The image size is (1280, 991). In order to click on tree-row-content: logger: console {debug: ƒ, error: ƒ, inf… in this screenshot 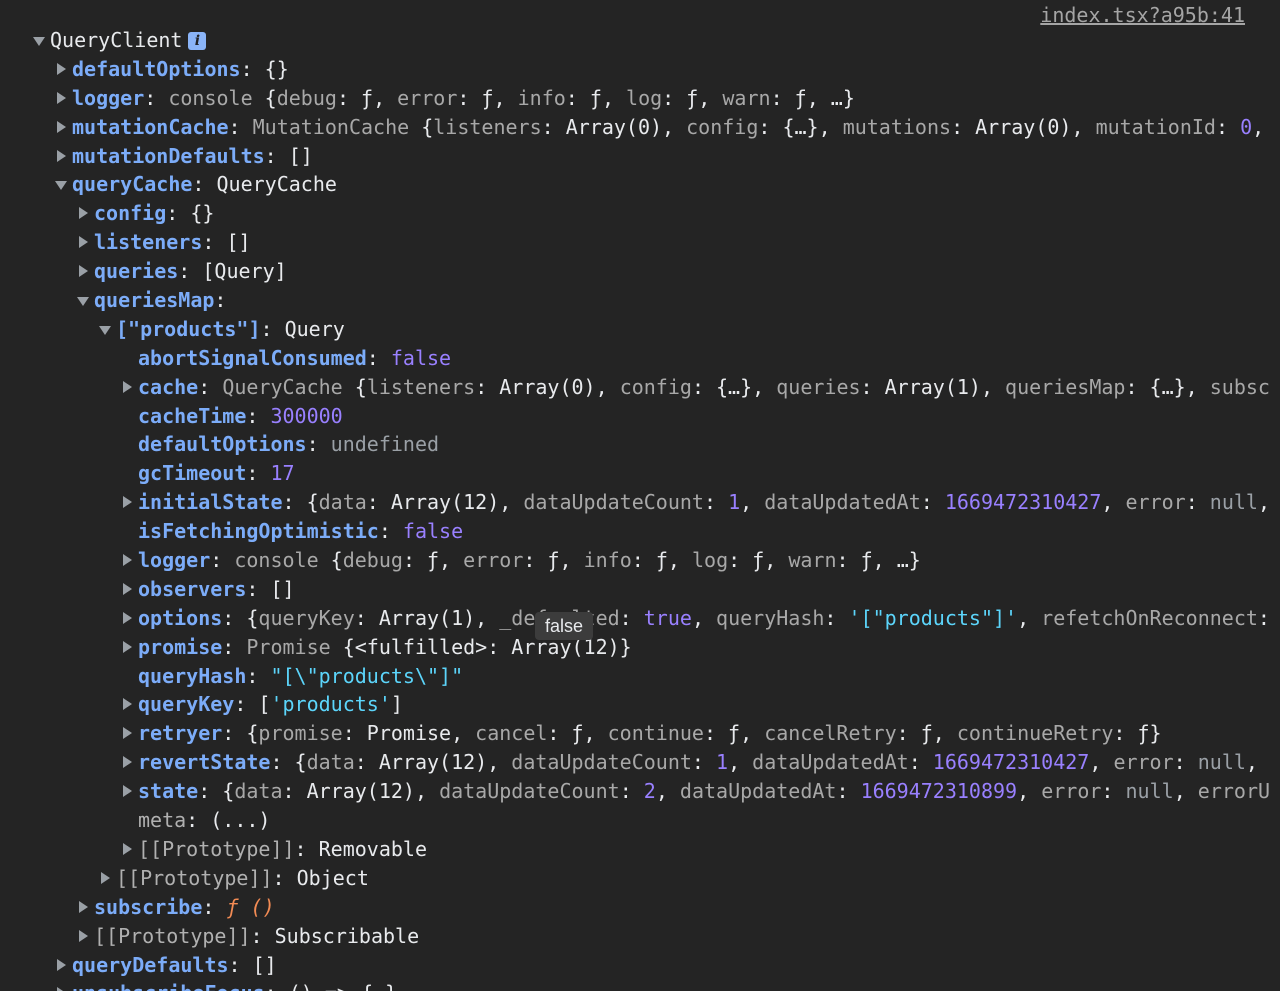, I will do `click(463, 98)`.